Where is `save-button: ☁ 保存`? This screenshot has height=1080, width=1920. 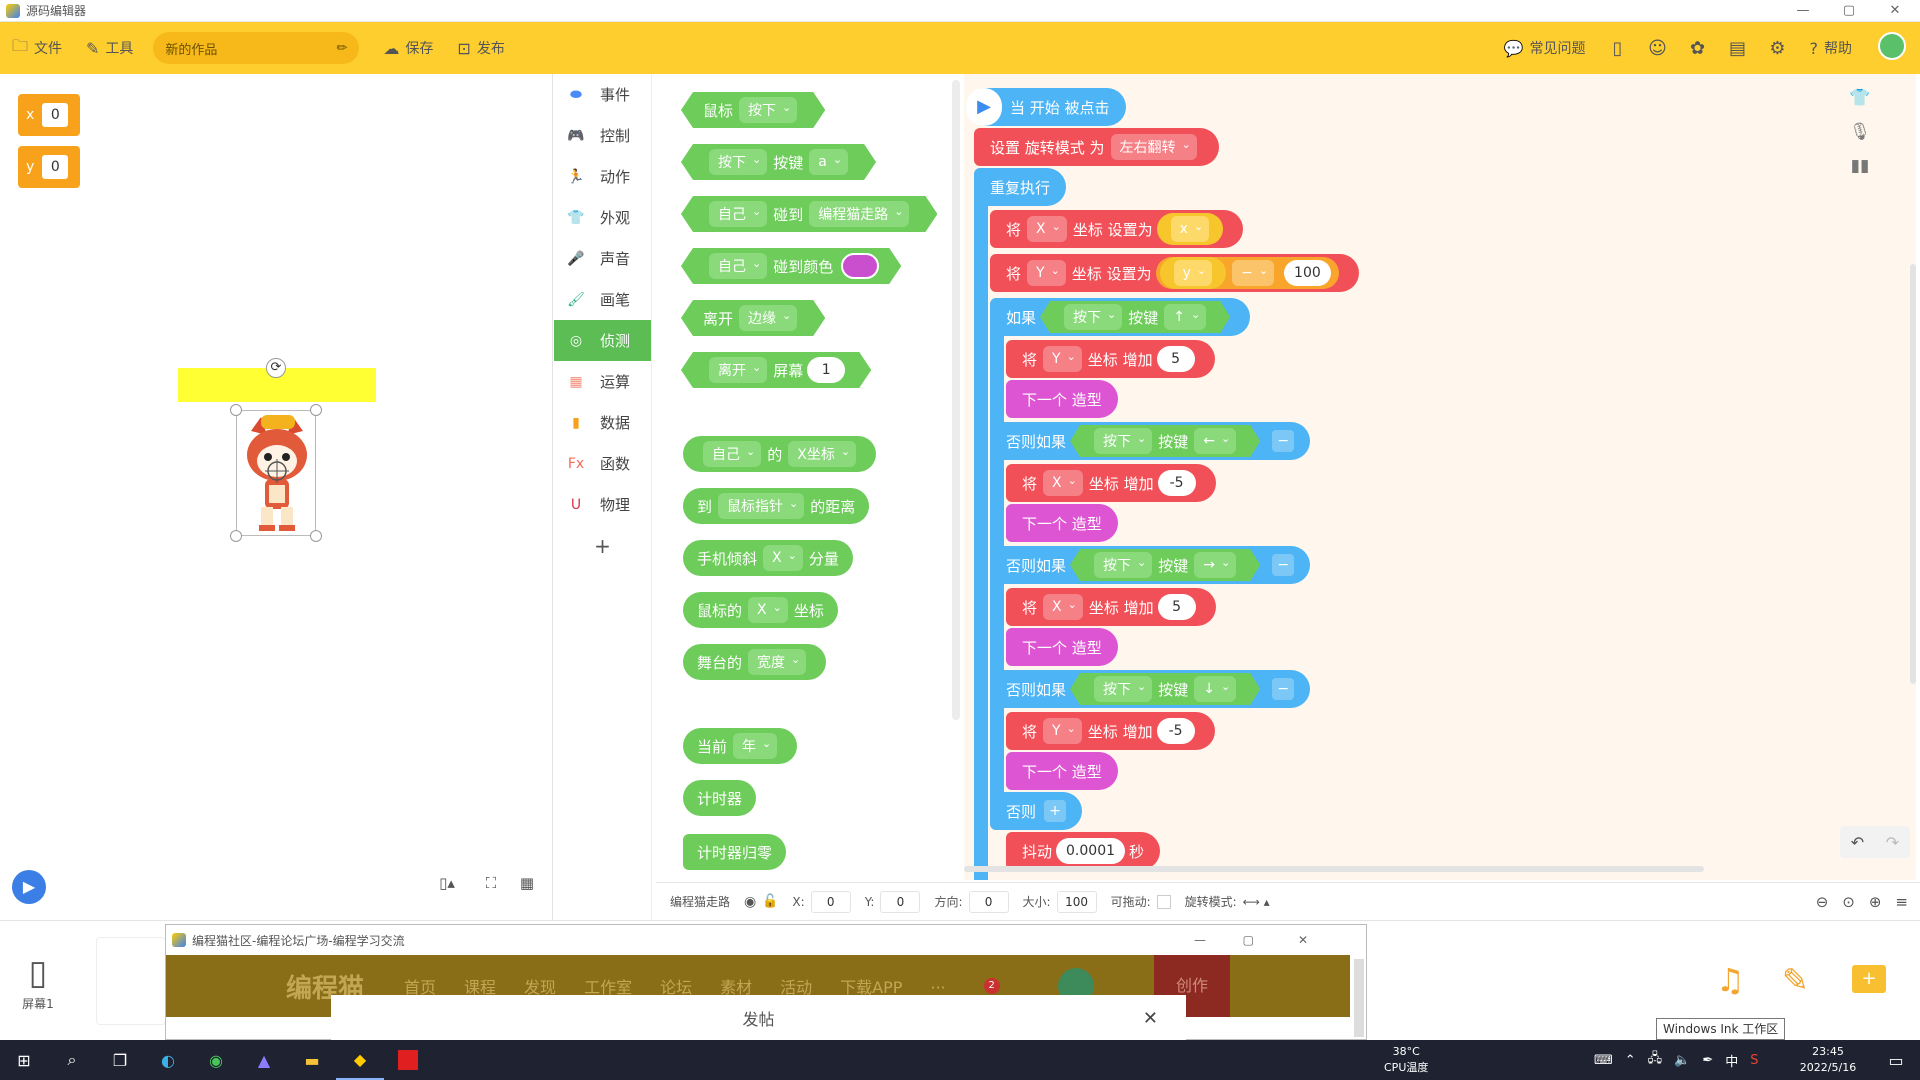 save-button: ☁ 保存 is located at coordinates (408, 48).